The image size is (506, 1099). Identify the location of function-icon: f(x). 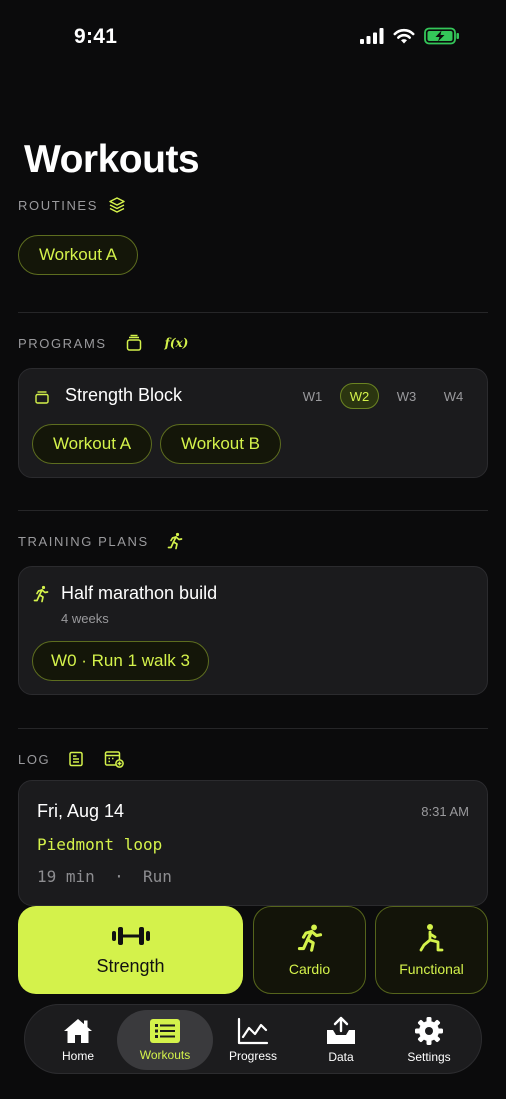
(177, 343).